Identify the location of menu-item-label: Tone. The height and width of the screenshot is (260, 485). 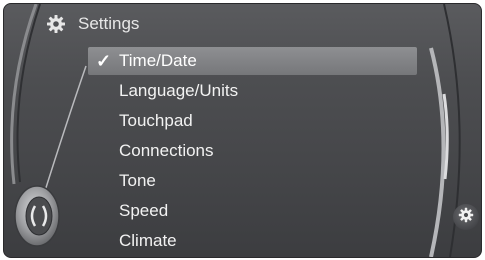
(137, 180).